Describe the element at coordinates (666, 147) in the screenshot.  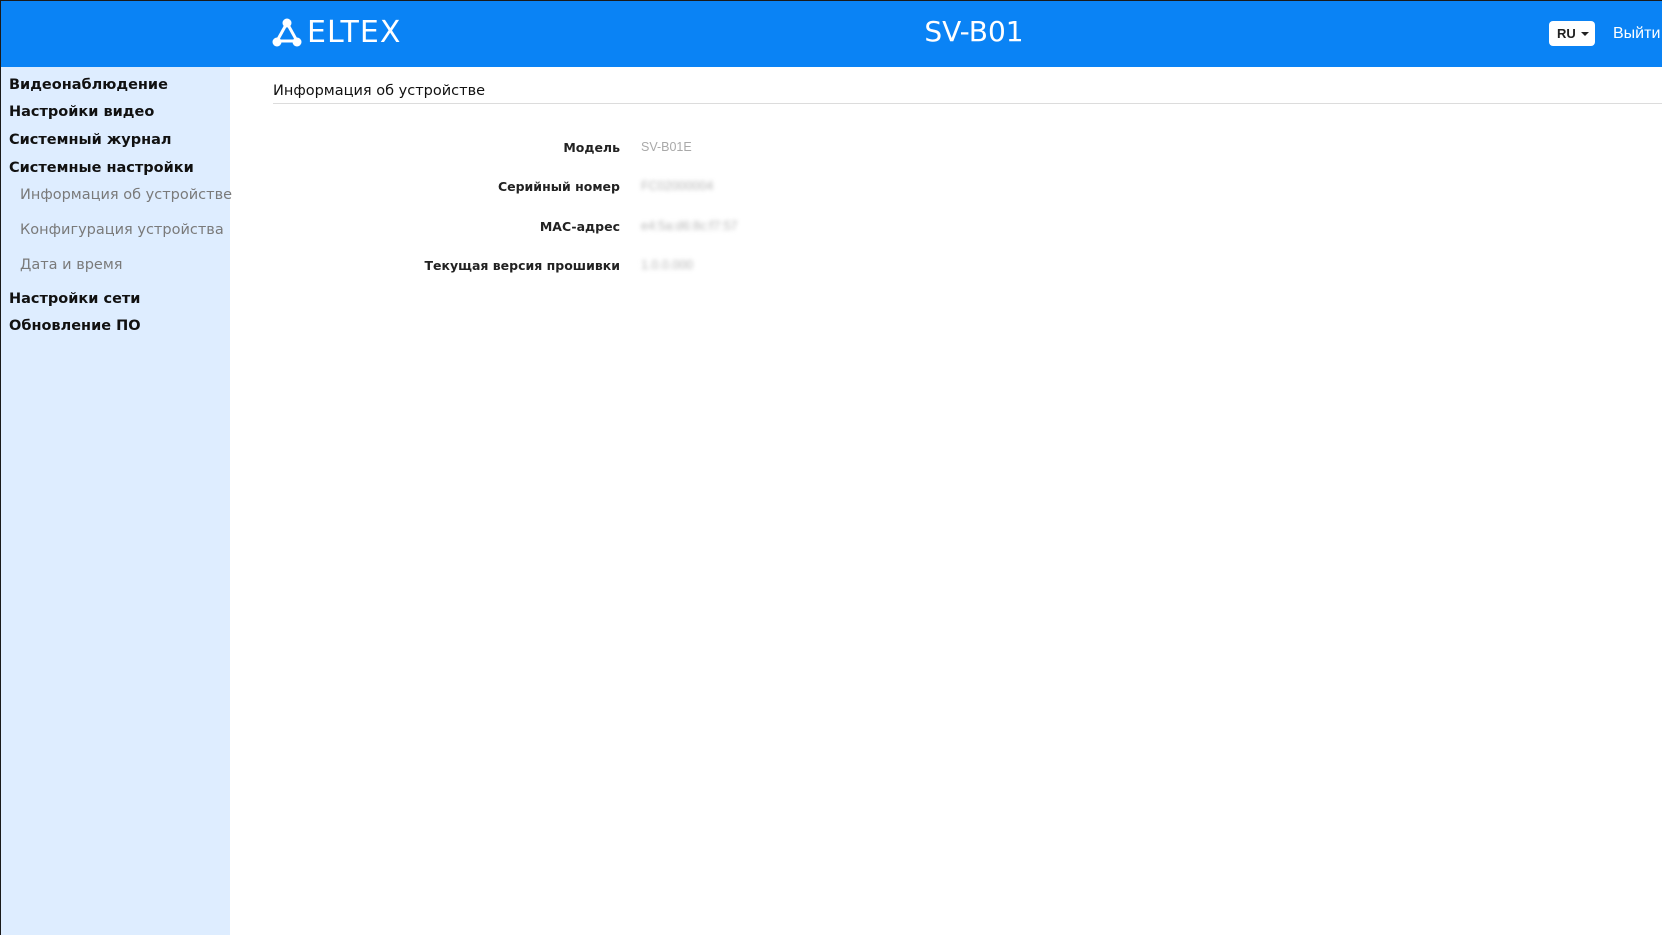
I see `field-value-model: SV-B01E` at that location.